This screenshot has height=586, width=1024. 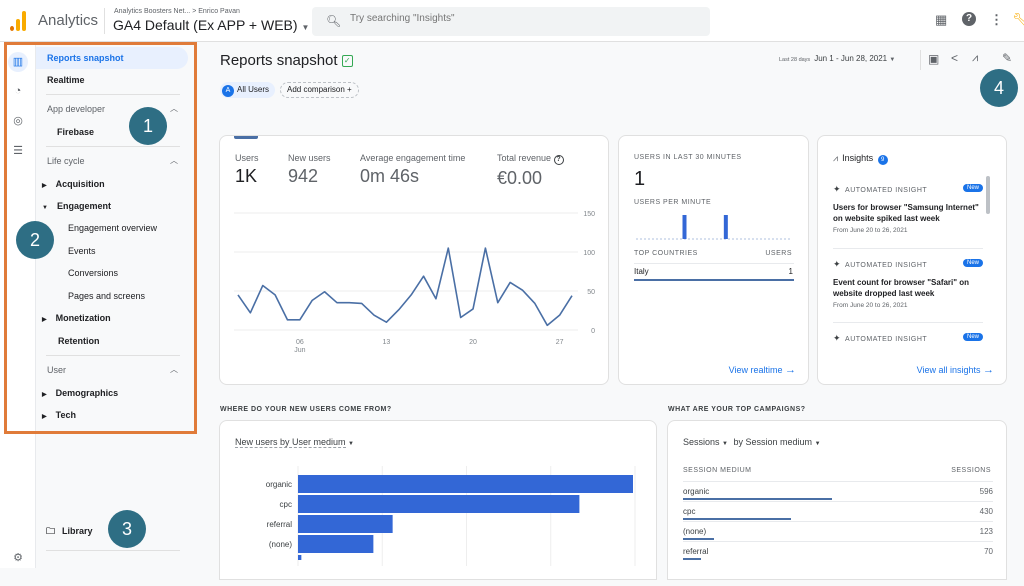 I want to click on realtime-title: USERS IN LAST 30 MINUTES, so click(x=688, y=157).